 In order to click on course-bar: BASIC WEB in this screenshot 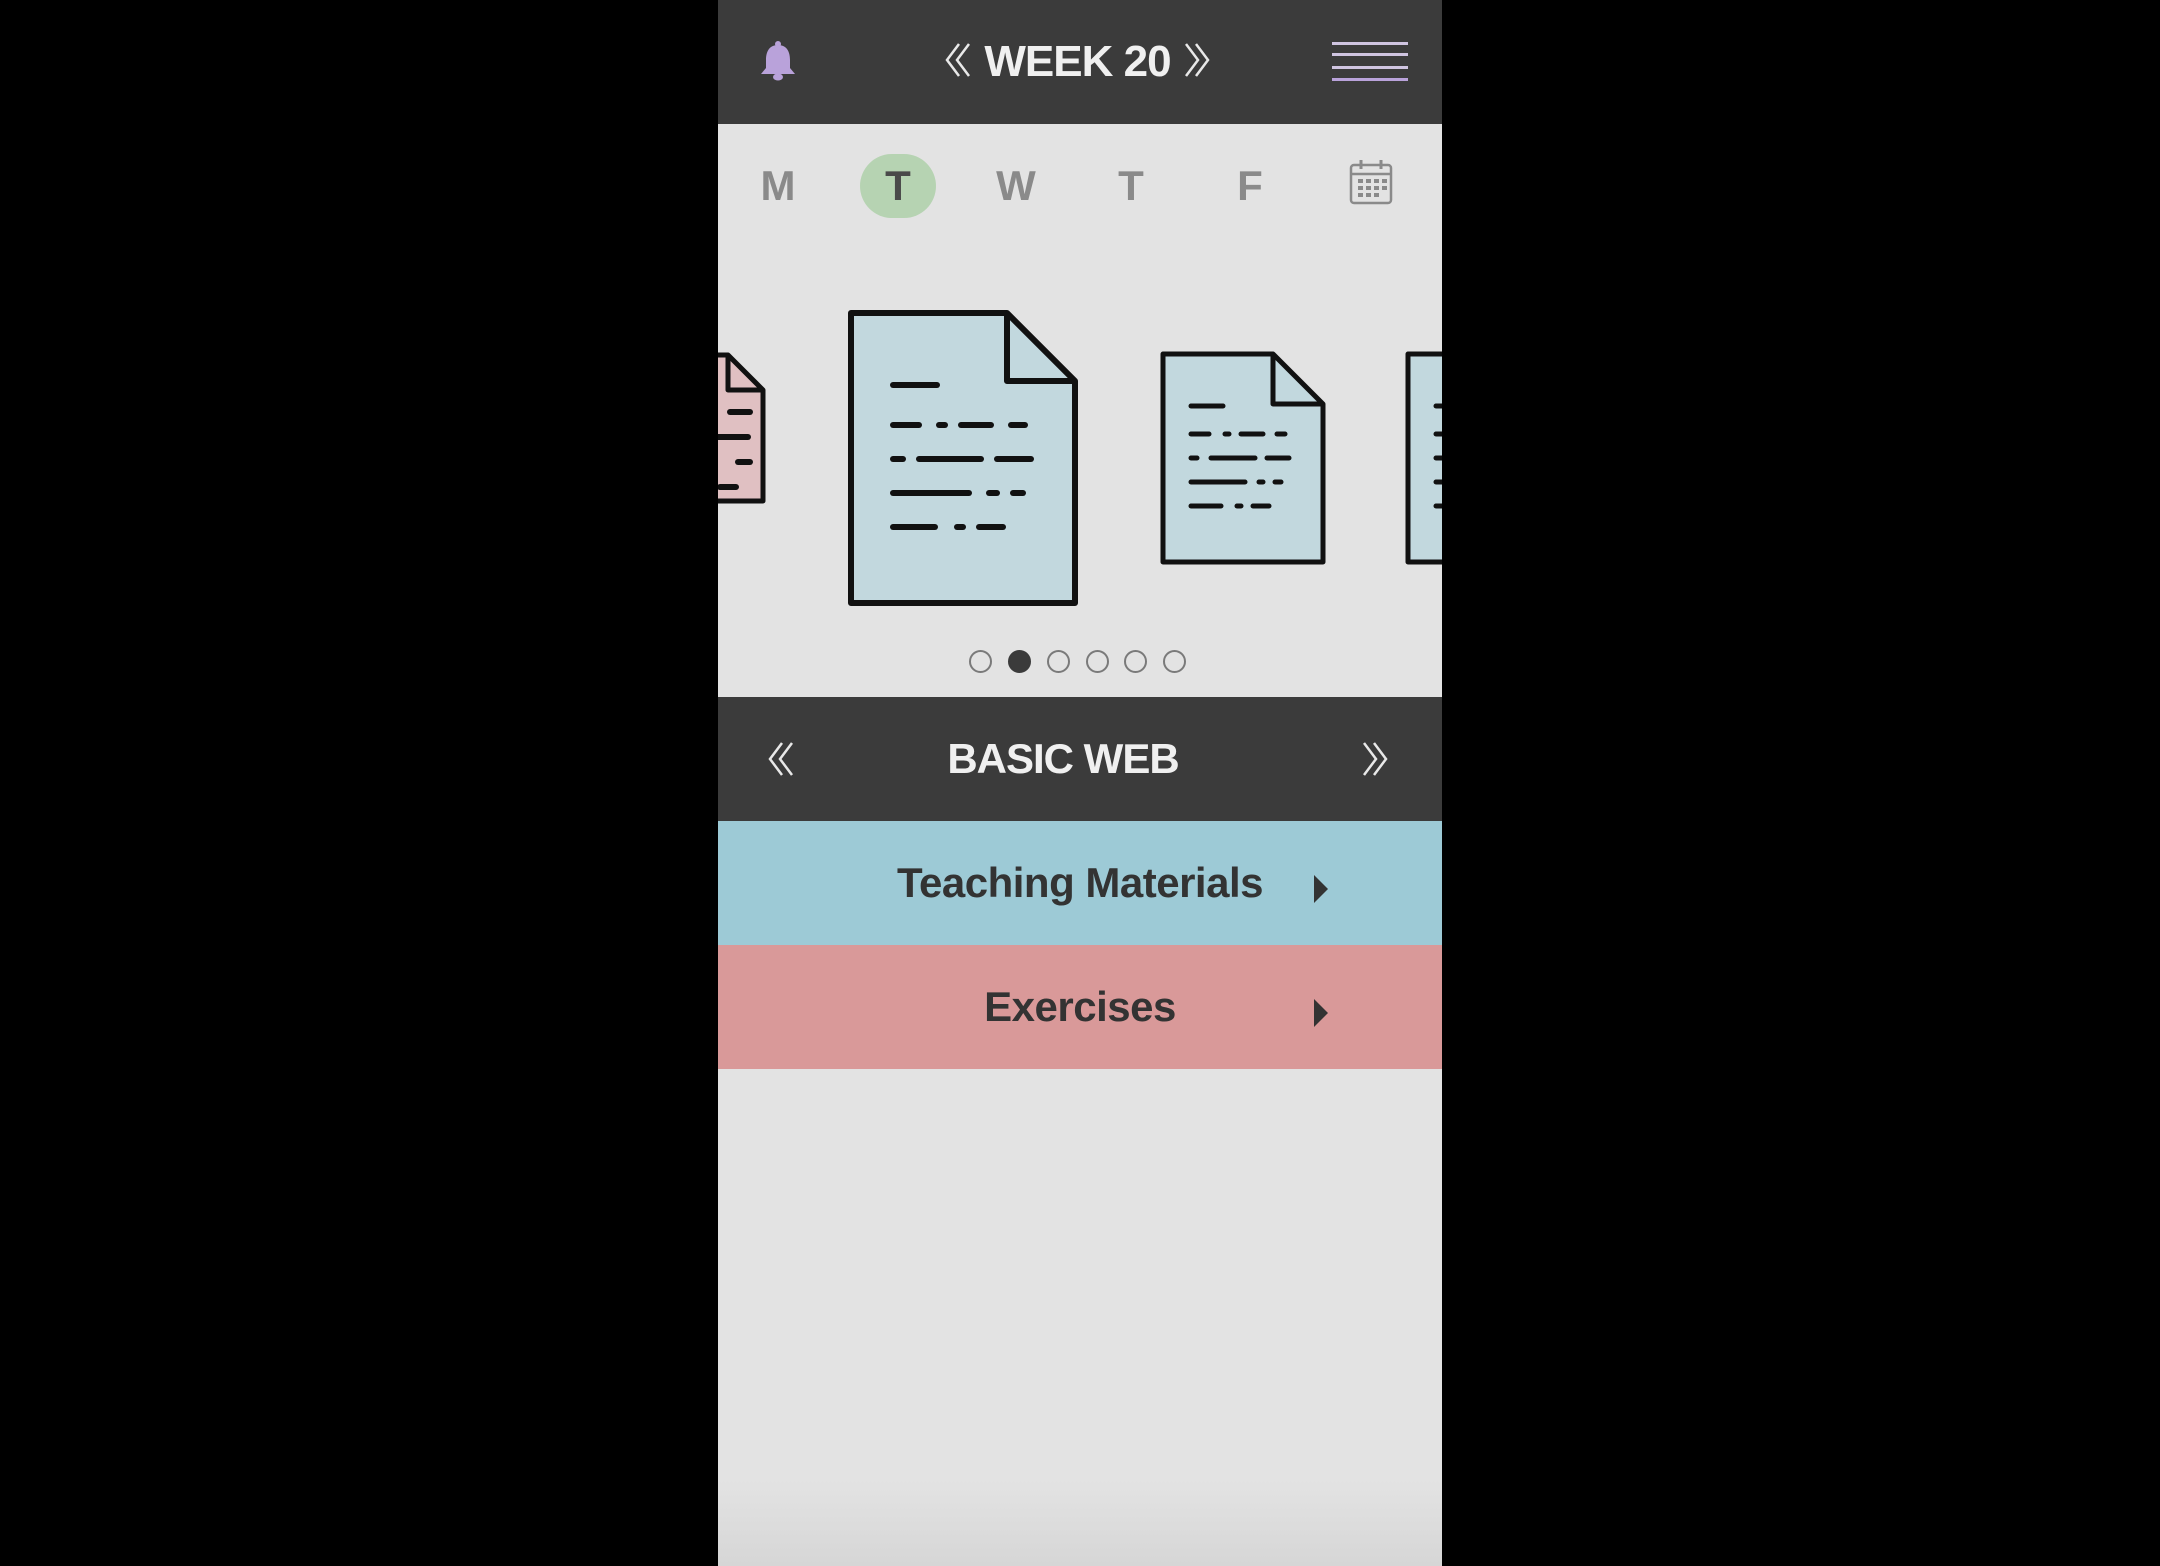, I will do `click(1080, 759)`.